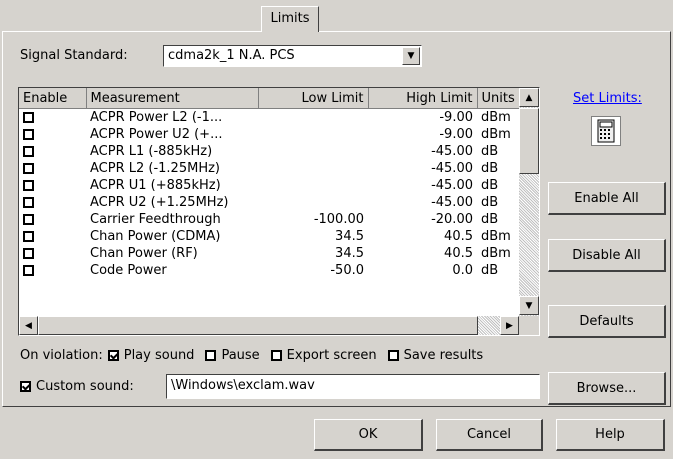  Describe the element at coordinates (155, 185) in the screenshot. I see `measurement-cell: ACPR U1 (+885kHz)` at that location.